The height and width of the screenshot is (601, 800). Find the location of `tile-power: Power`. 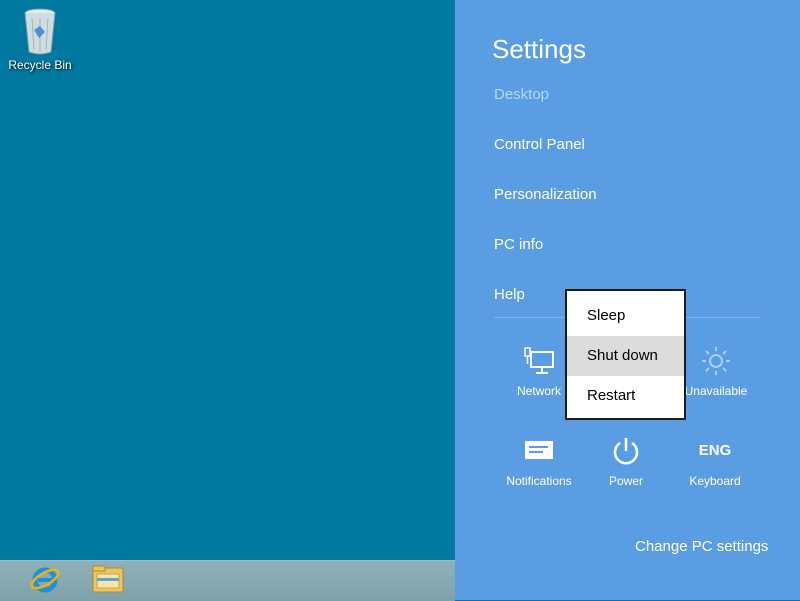

tile-power: Power is located at coordinates (626, 461).